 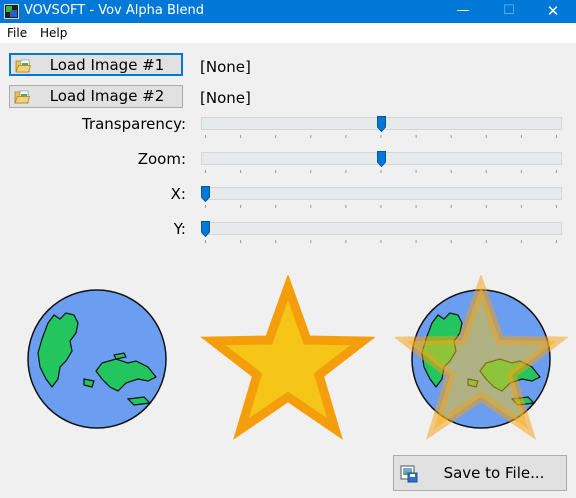 What do you see at coordinates (409, 474) in the screenshot?
I see `save-image-icon` at bounding box center [409, 474].